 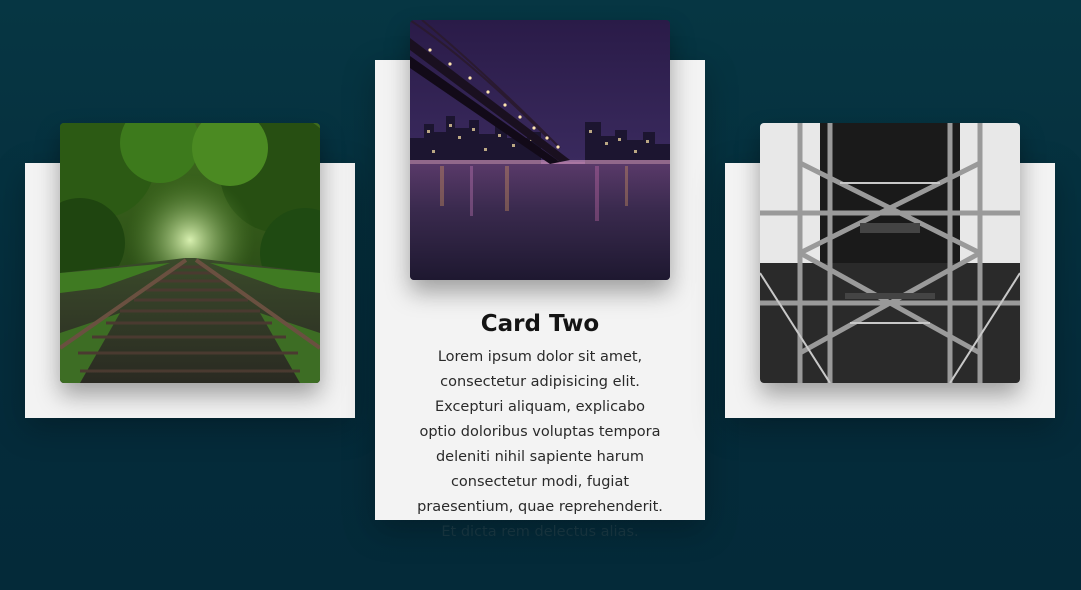 I want to click on railway-tracks-photo, so click(x=190, y=253).